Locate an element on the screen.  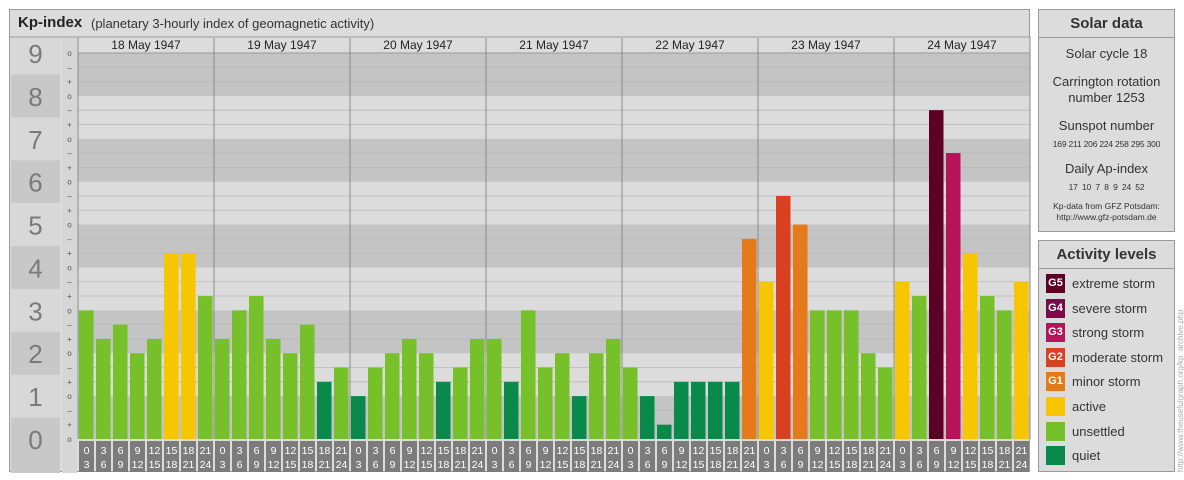
y-tick-label: 6 is located at coordinates (35, 183).